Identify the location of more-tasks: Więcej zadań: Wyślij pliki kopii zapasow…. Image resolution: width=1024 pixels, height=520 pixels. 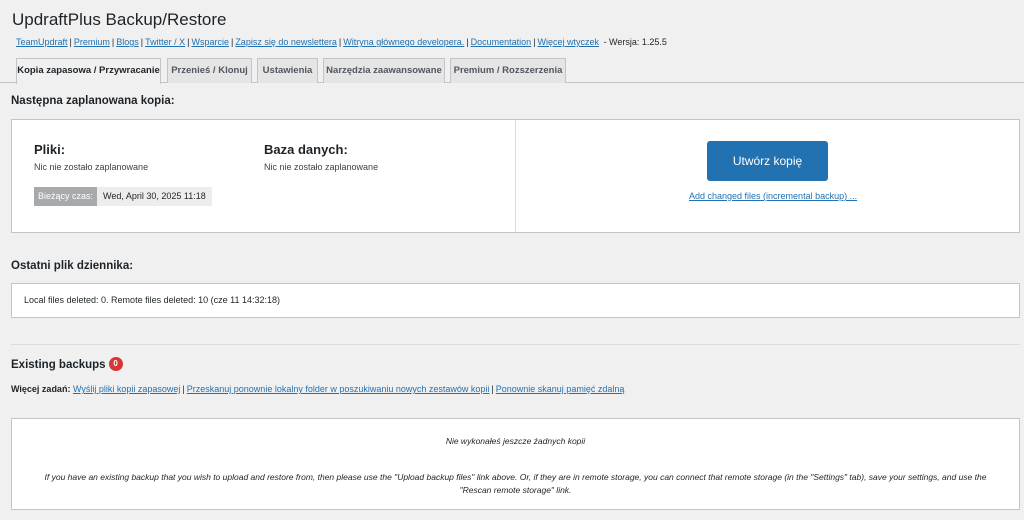
(317, 389).